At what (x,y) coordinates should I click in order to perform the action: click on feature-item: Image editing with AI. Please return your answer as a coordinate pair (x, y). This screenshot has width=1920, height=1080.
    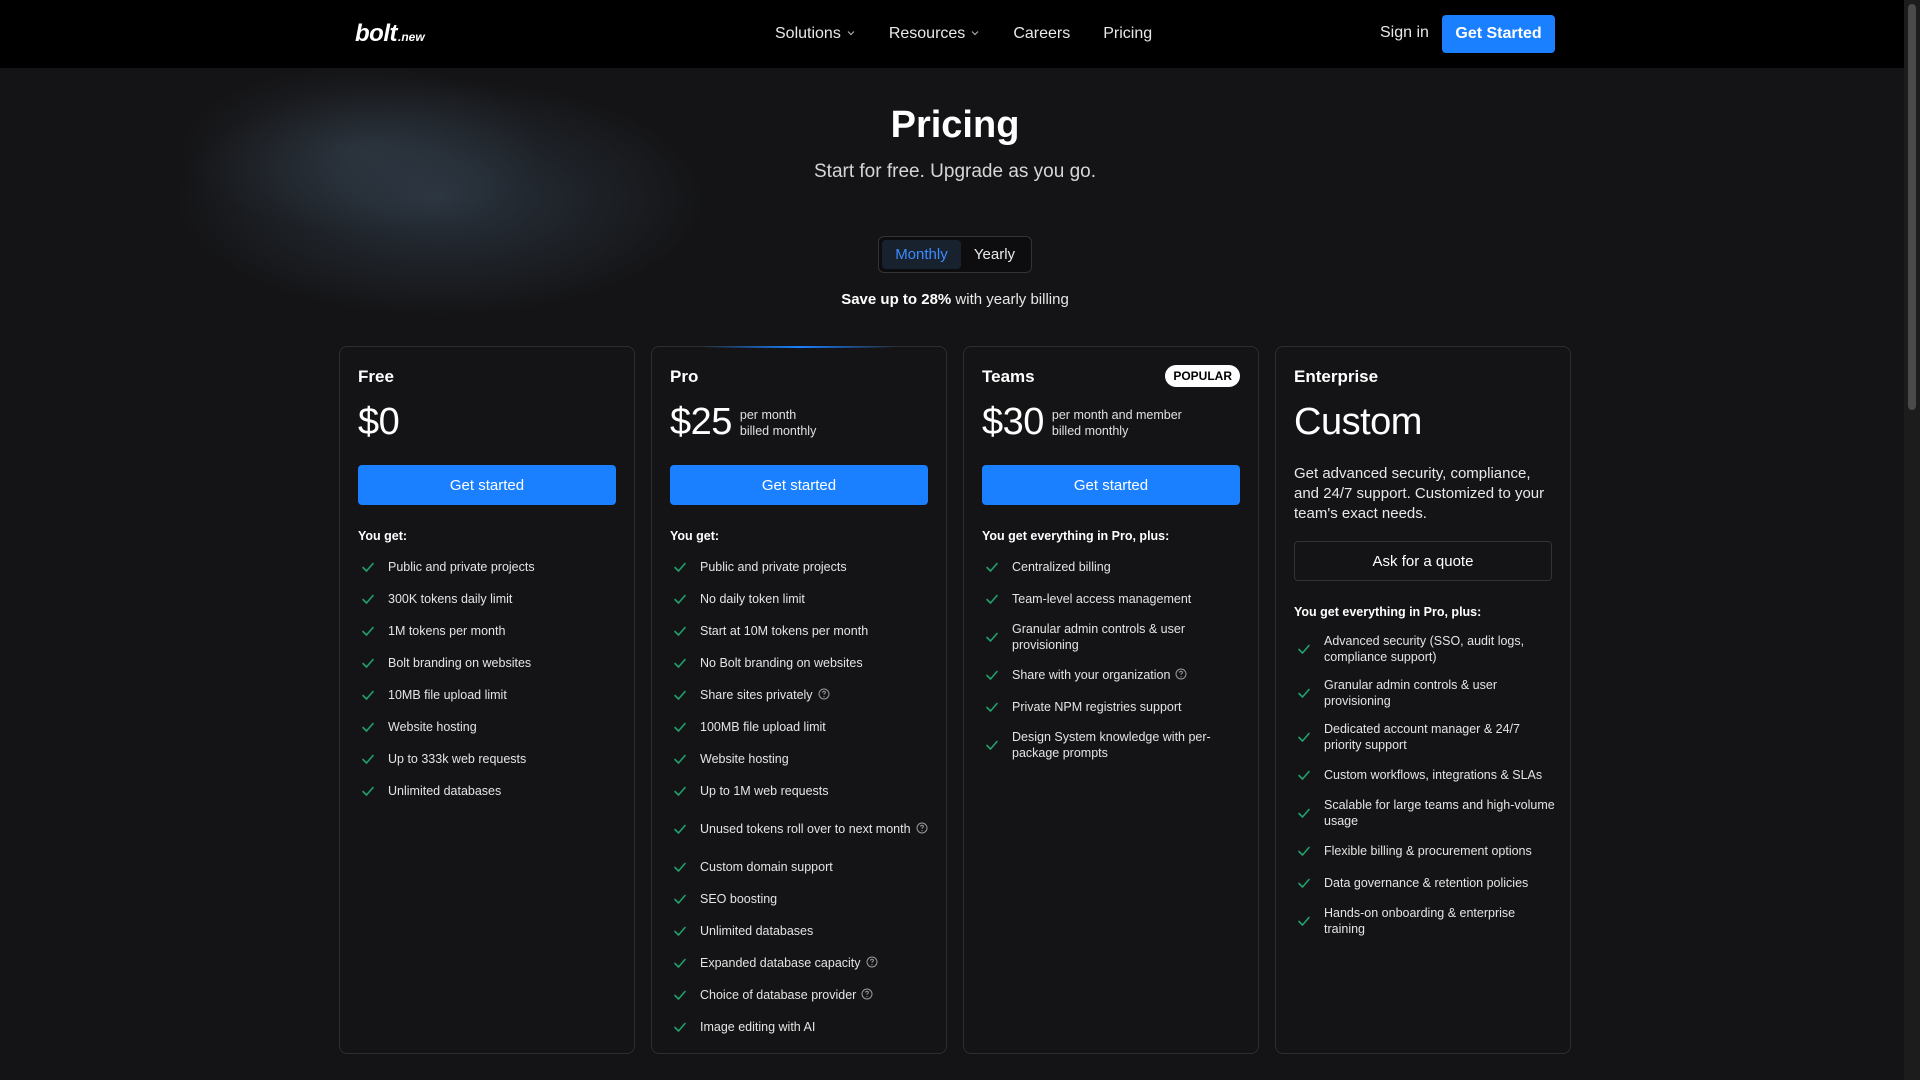
    Looking at the image, I should click on (801, 1027).